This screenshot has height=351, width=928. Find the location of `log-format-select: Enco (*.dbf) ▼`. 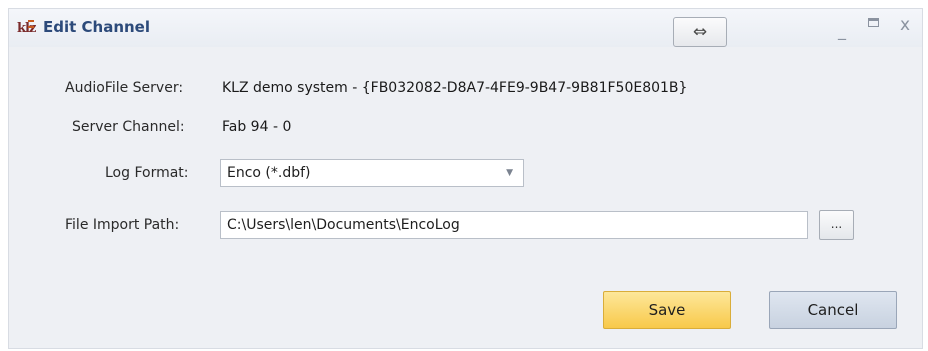

log-format-select: Enco (*.dbf) ▼ is located at coordinates (372, 173).